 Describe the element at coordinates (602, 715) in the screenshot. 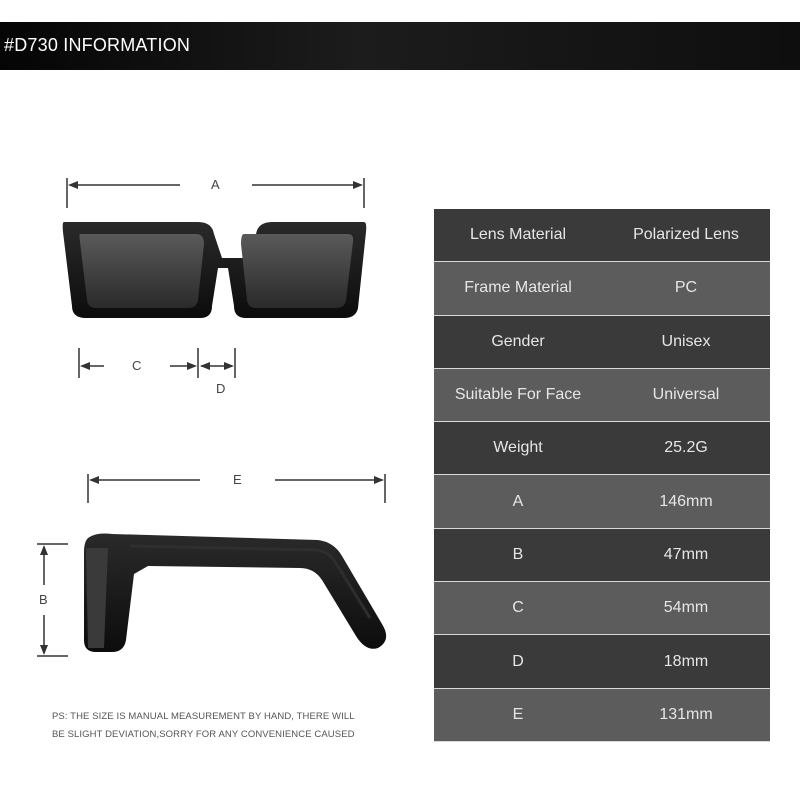

I see `table-row: E 131mm` at that location.